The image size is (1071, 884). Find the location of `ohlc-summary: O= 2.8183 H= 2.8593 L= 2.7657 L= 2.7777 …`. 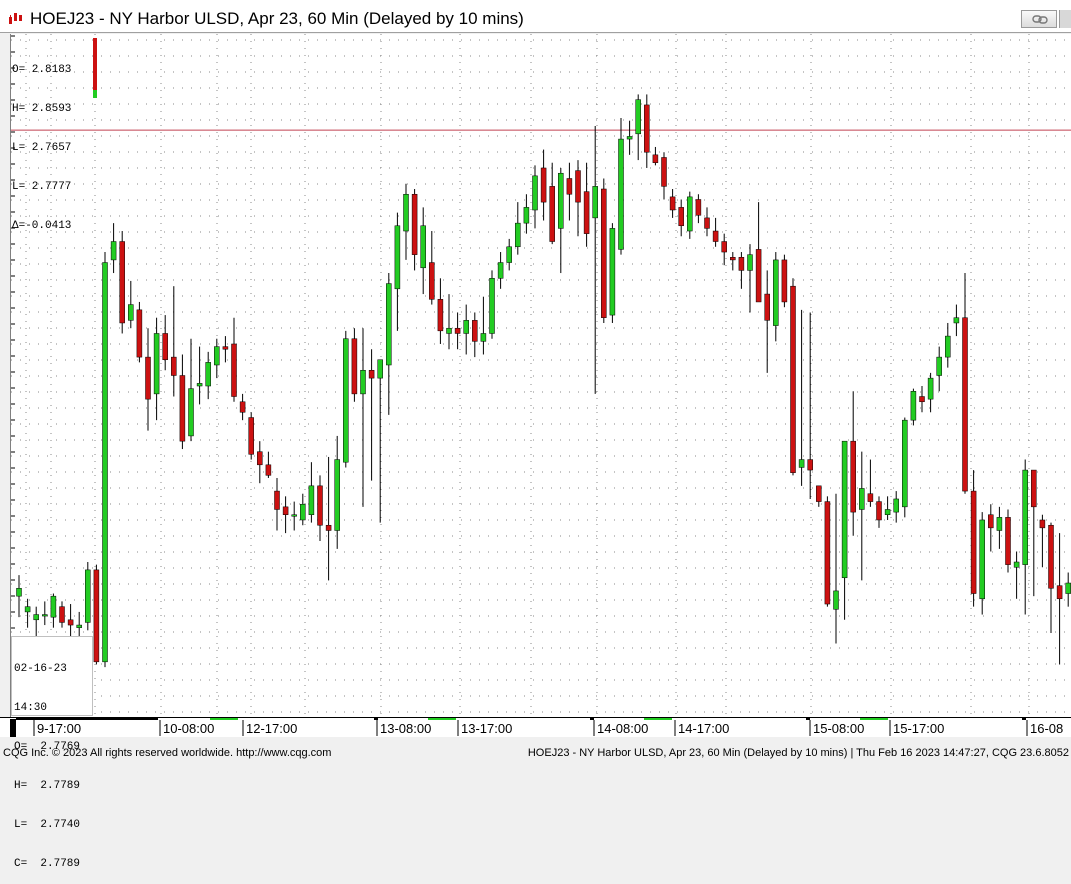

ohlc-summary: O= 2.8183 H= 2.8593 L= 2.7657 L= 2.7777 … is located at coordinates (41, 142).